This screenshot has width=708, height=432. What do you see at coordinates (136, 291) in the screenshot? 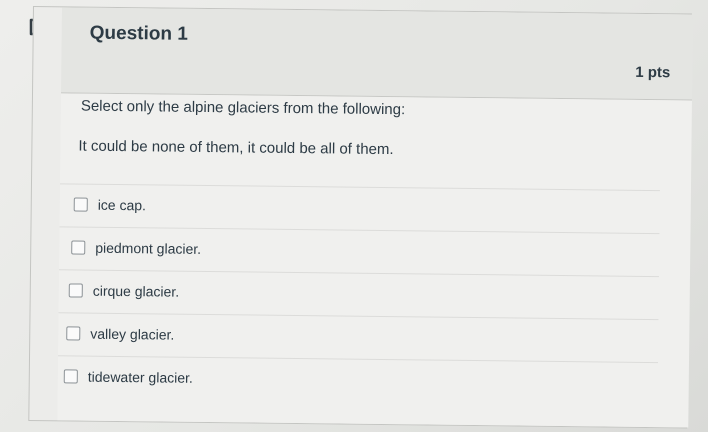
I see `answer-label: cirque glacier.` at bounding box center [136, 291].